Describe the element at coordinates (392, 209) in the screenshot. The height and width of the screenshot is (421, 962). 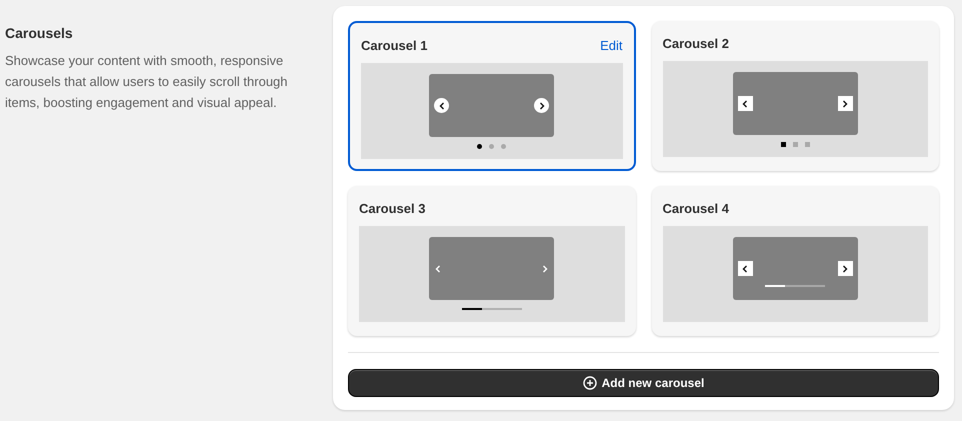
I see `card-title: Carousel 3` at that location.